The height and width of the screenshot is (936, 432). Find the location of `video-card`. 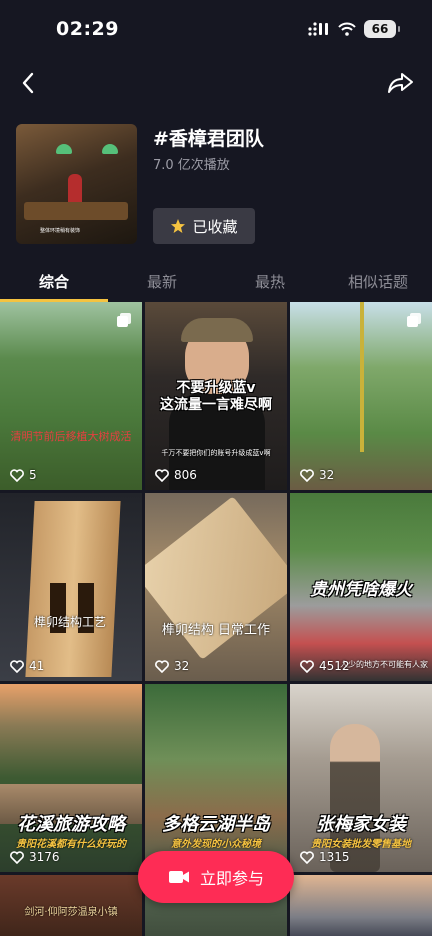

video-card is located at coordinates (361, 905).